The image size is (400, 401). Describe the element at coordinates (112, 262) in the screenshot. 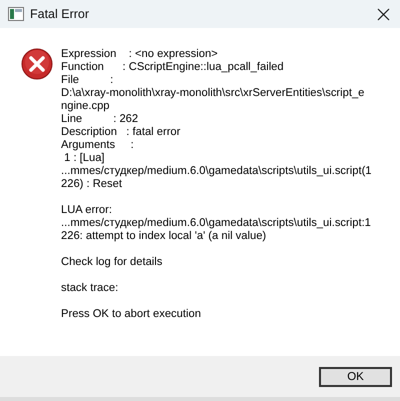

I see `message-line: Check log for details` at that location.